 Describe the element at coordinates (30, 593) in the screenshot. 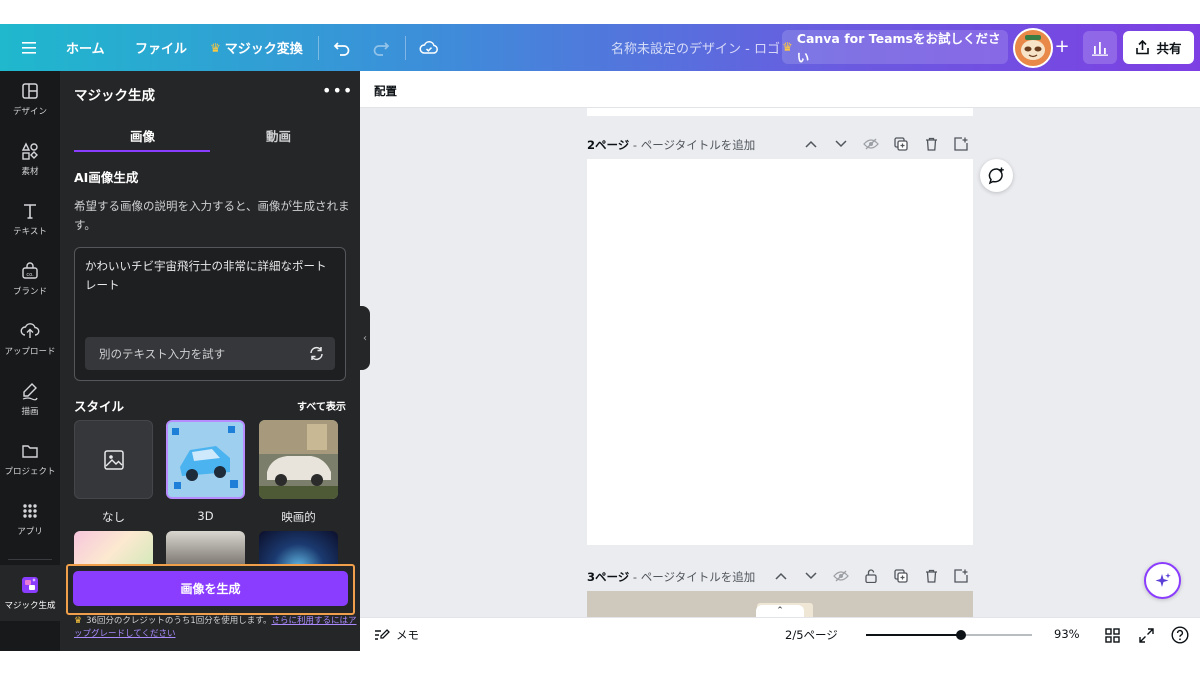

I see `rail-item-magic-media: マジック生成` at that location.